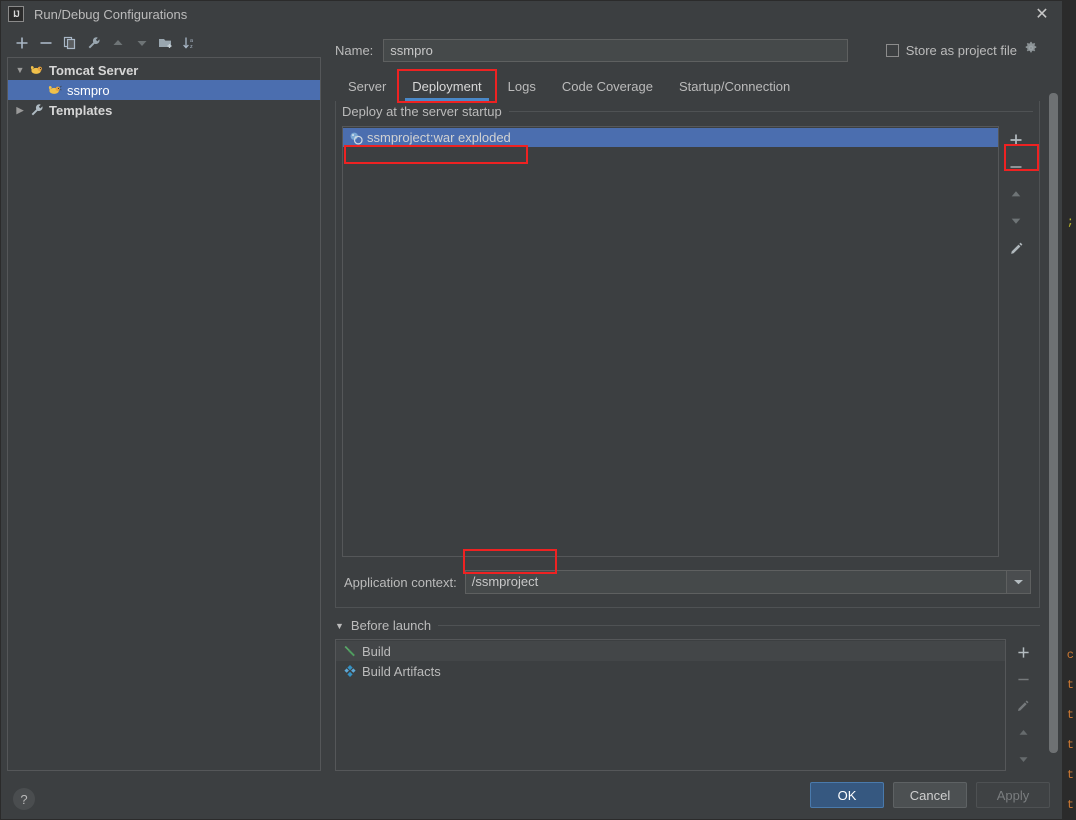  I want to click on before-launch-edit-button, so click(1023, 706).